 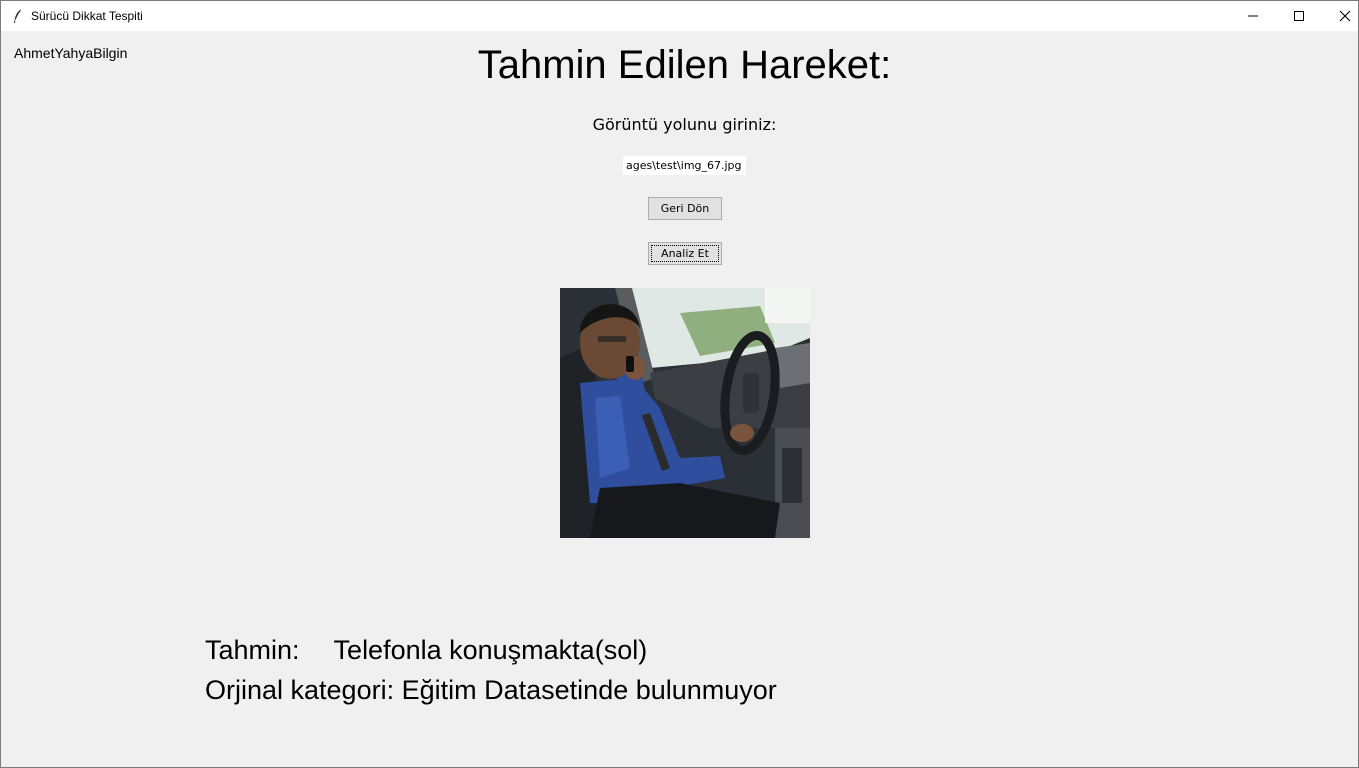 What do you see at coordinates (684, 65) in the screenshot?
I see `page-title: Tahmin Edilen Hareket:` at bounding box center [684, 65].